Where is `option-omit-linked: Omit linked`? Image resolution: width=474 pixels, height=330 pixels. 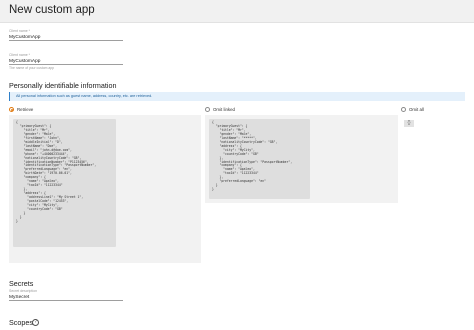
option-omit-linked: Omit linked is located at coordinates (220, 109).